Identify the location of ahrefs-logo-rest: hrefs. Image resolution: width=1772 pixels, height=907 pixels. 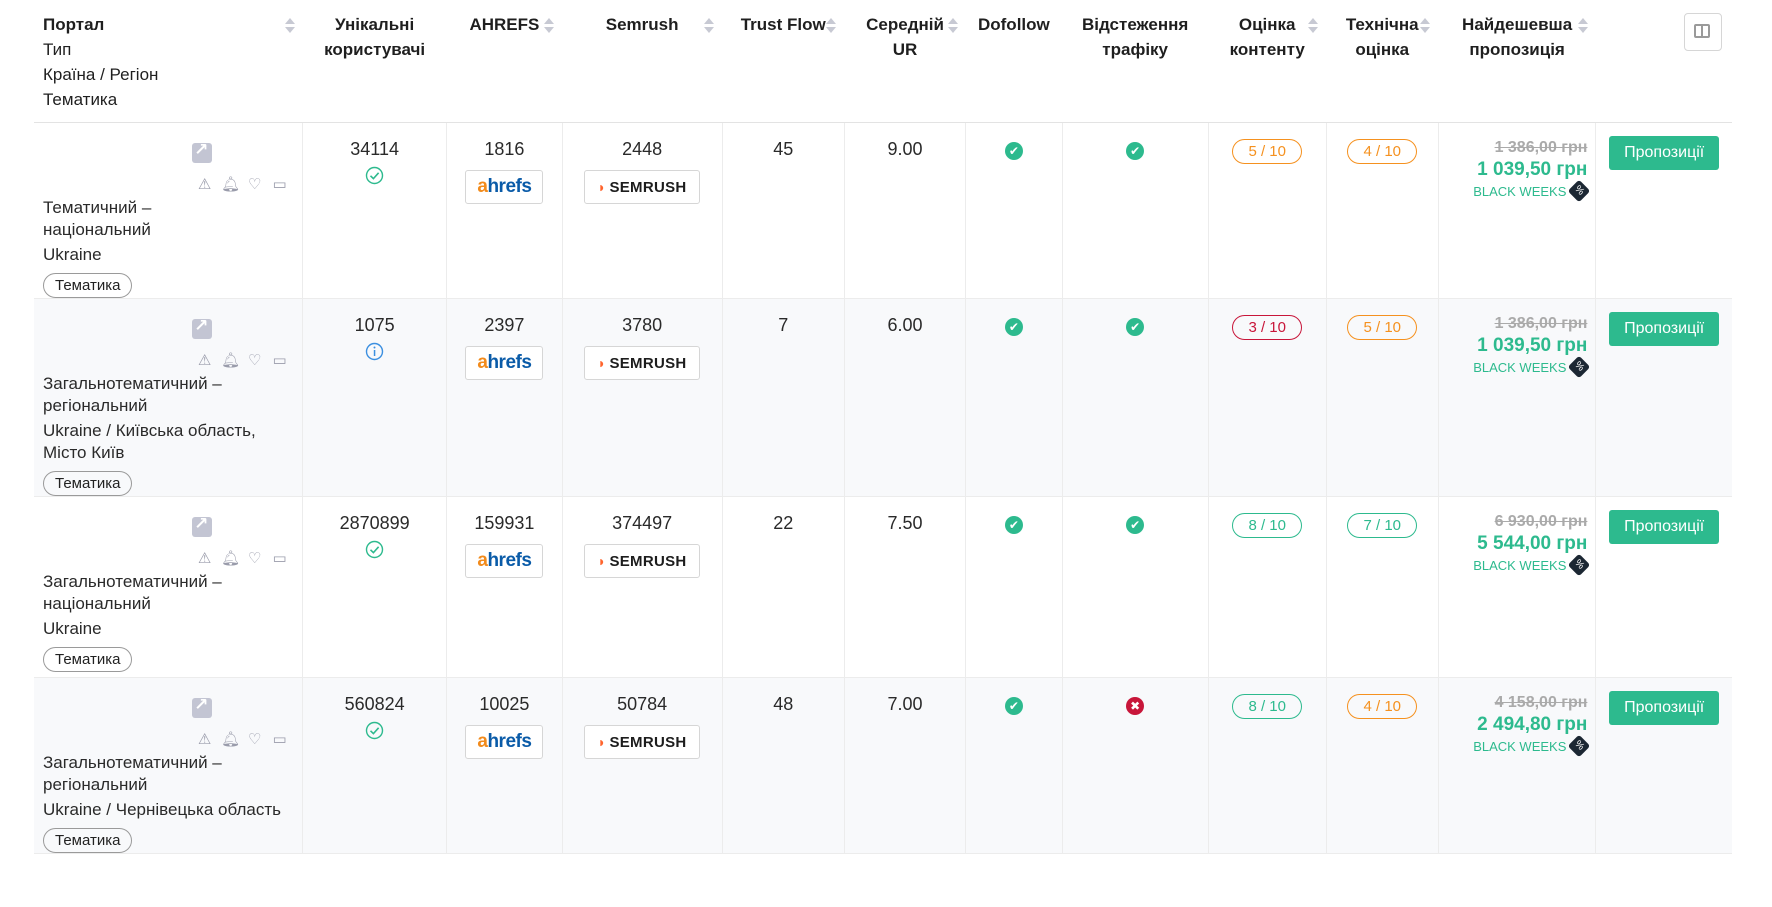
(509, 560).